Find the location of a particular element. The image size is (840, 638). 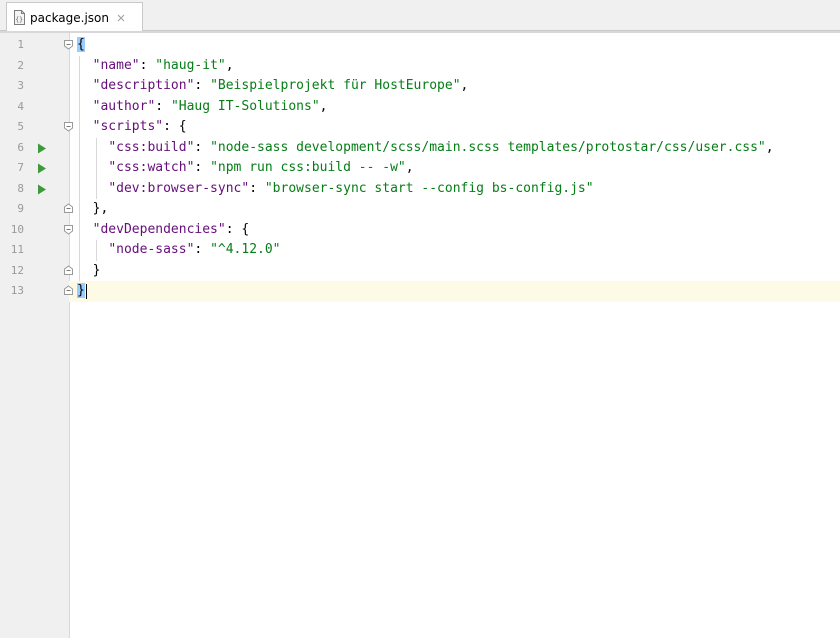

tab-package-json: {} package.json is located at coordinates (74, 17).